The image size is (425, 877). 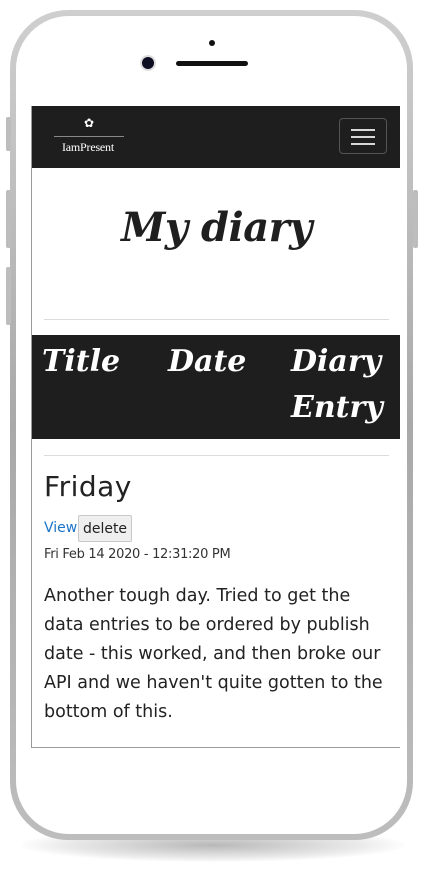 What do you see at coordinates (8, 134) in the screenshot?
I see `mute-switch` at bounding box center [8, 134].